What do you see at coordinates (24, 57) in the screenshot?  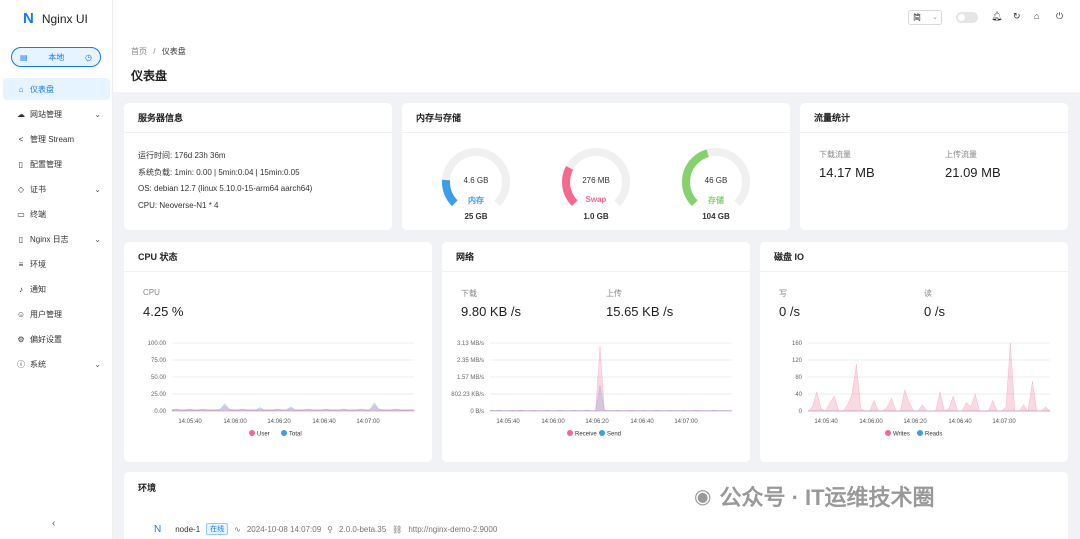 I see `server-icon: ▤` at bounding box center [24, 57].